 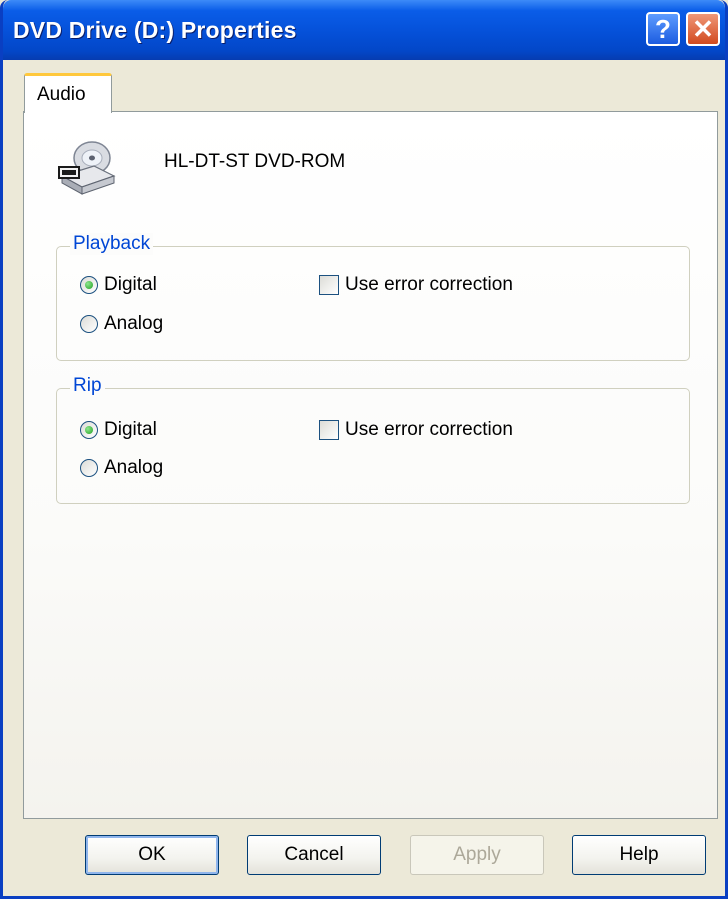 I want to click on playback-error-correction-label: Use error correction, so click(x=429, y=284).